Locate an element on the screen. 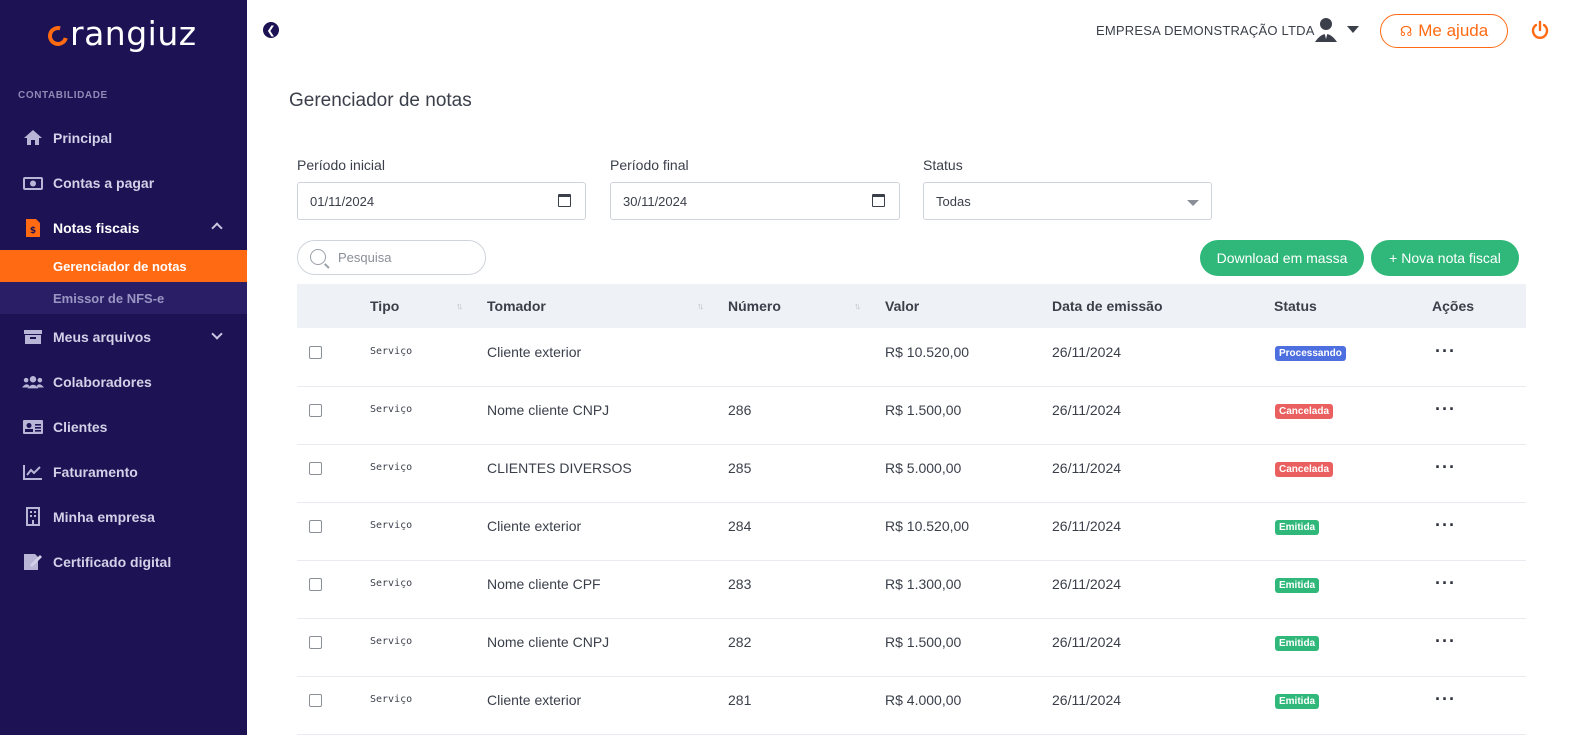  sidebar-item-notas-fiscais: $ Notas fiscais is located at coordinates (123, 227).